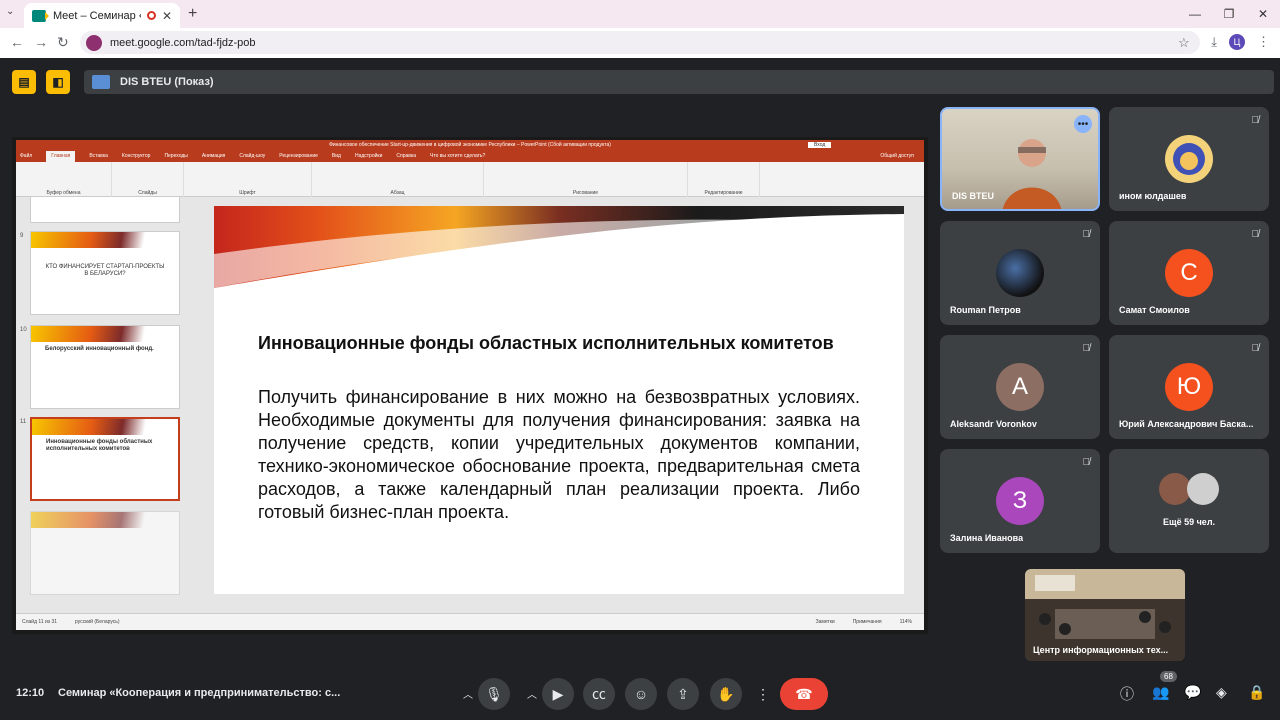 The height and width of the screenshot is (720, 1280). Describe the element at coordinates (1153, 196) in the screenshot. I see `participant-name: ином юлдашев` at that location.